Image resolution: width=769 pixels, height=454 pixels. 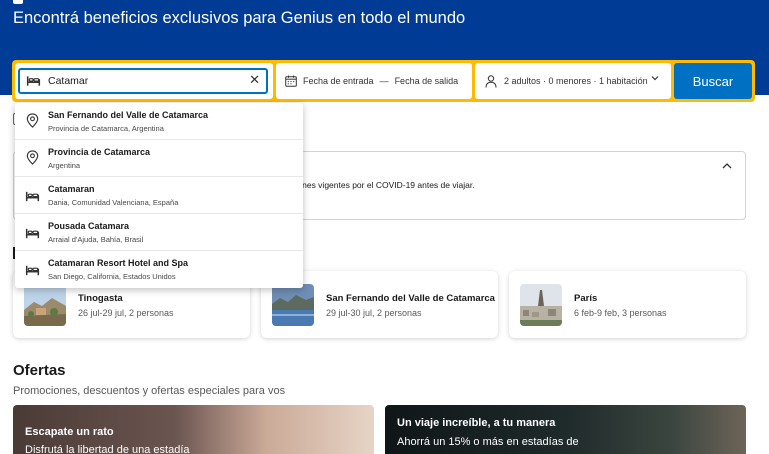 I want to click on autocomplete-title: Pousada Catamara, so click(x=89, y=226).